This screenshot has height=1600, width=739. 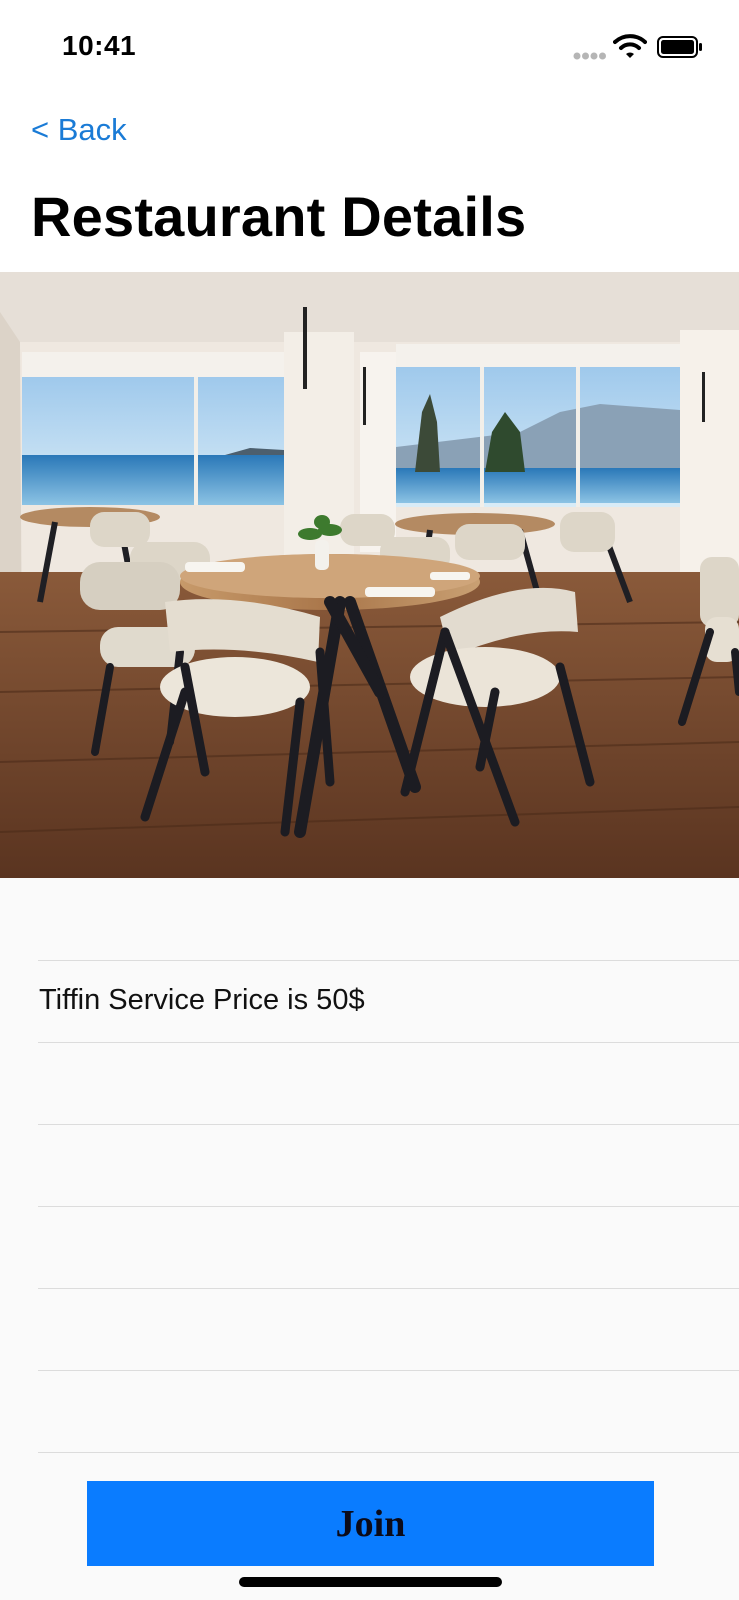 I want to click on join-button: Join, so click(x=370, y=1523).